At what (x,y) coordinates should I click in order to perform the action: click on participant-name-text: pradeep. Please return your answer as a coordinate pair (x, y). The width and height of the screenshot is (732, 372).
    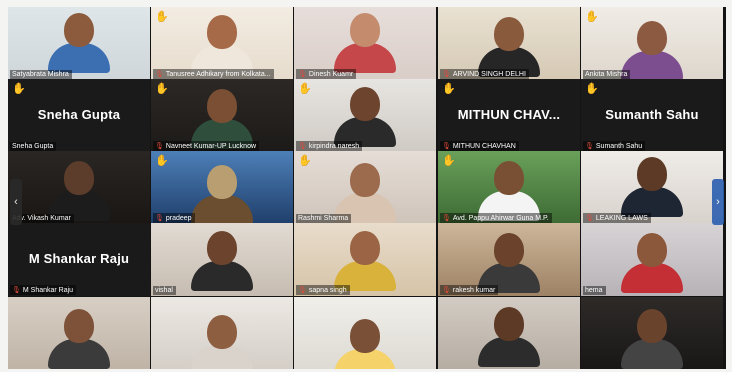
    Looking at the image, I should click on (178, 218).